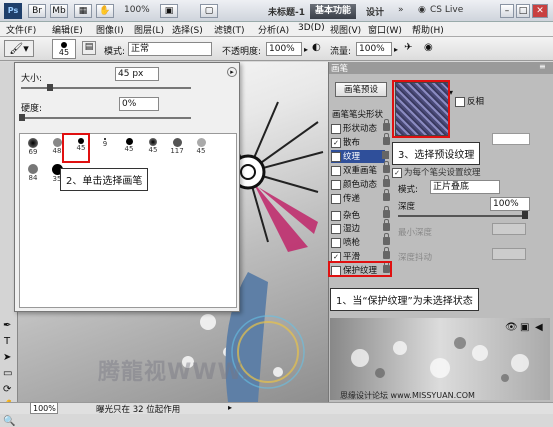 This screenshot has width=553, height=427. I want to click on grid-icon: ▦, so click(83, 11).